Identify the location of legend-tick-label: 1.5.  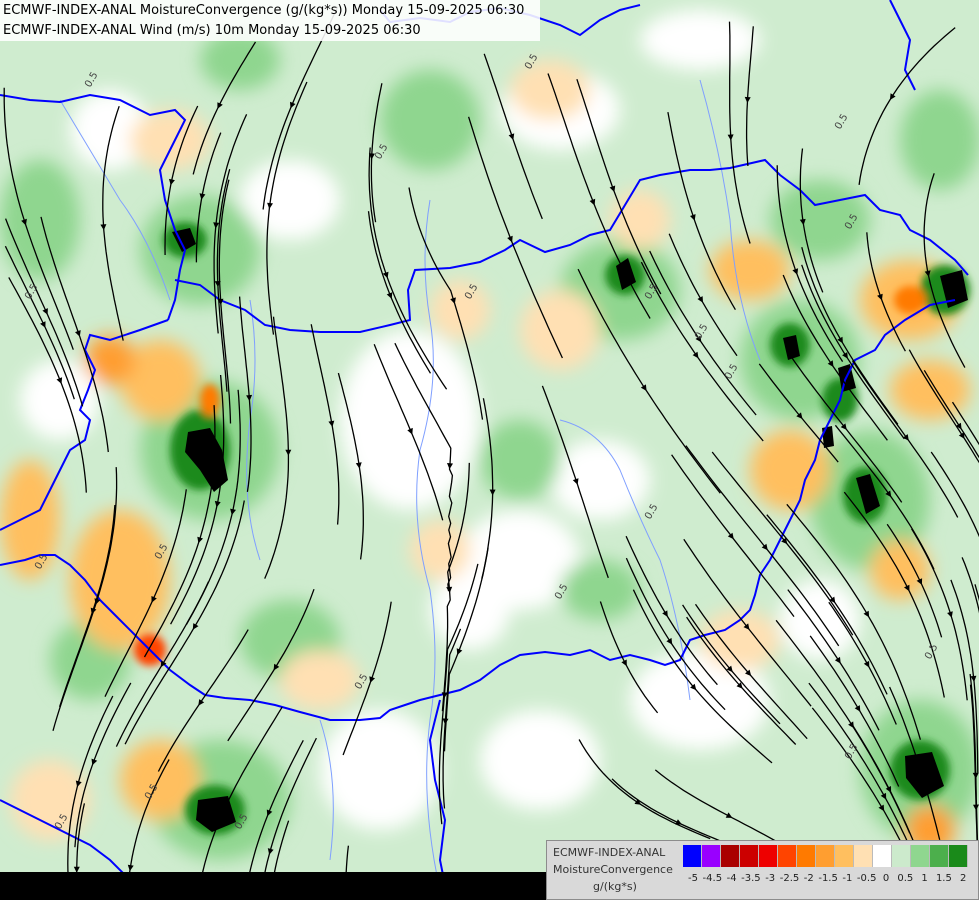
(943, 878).